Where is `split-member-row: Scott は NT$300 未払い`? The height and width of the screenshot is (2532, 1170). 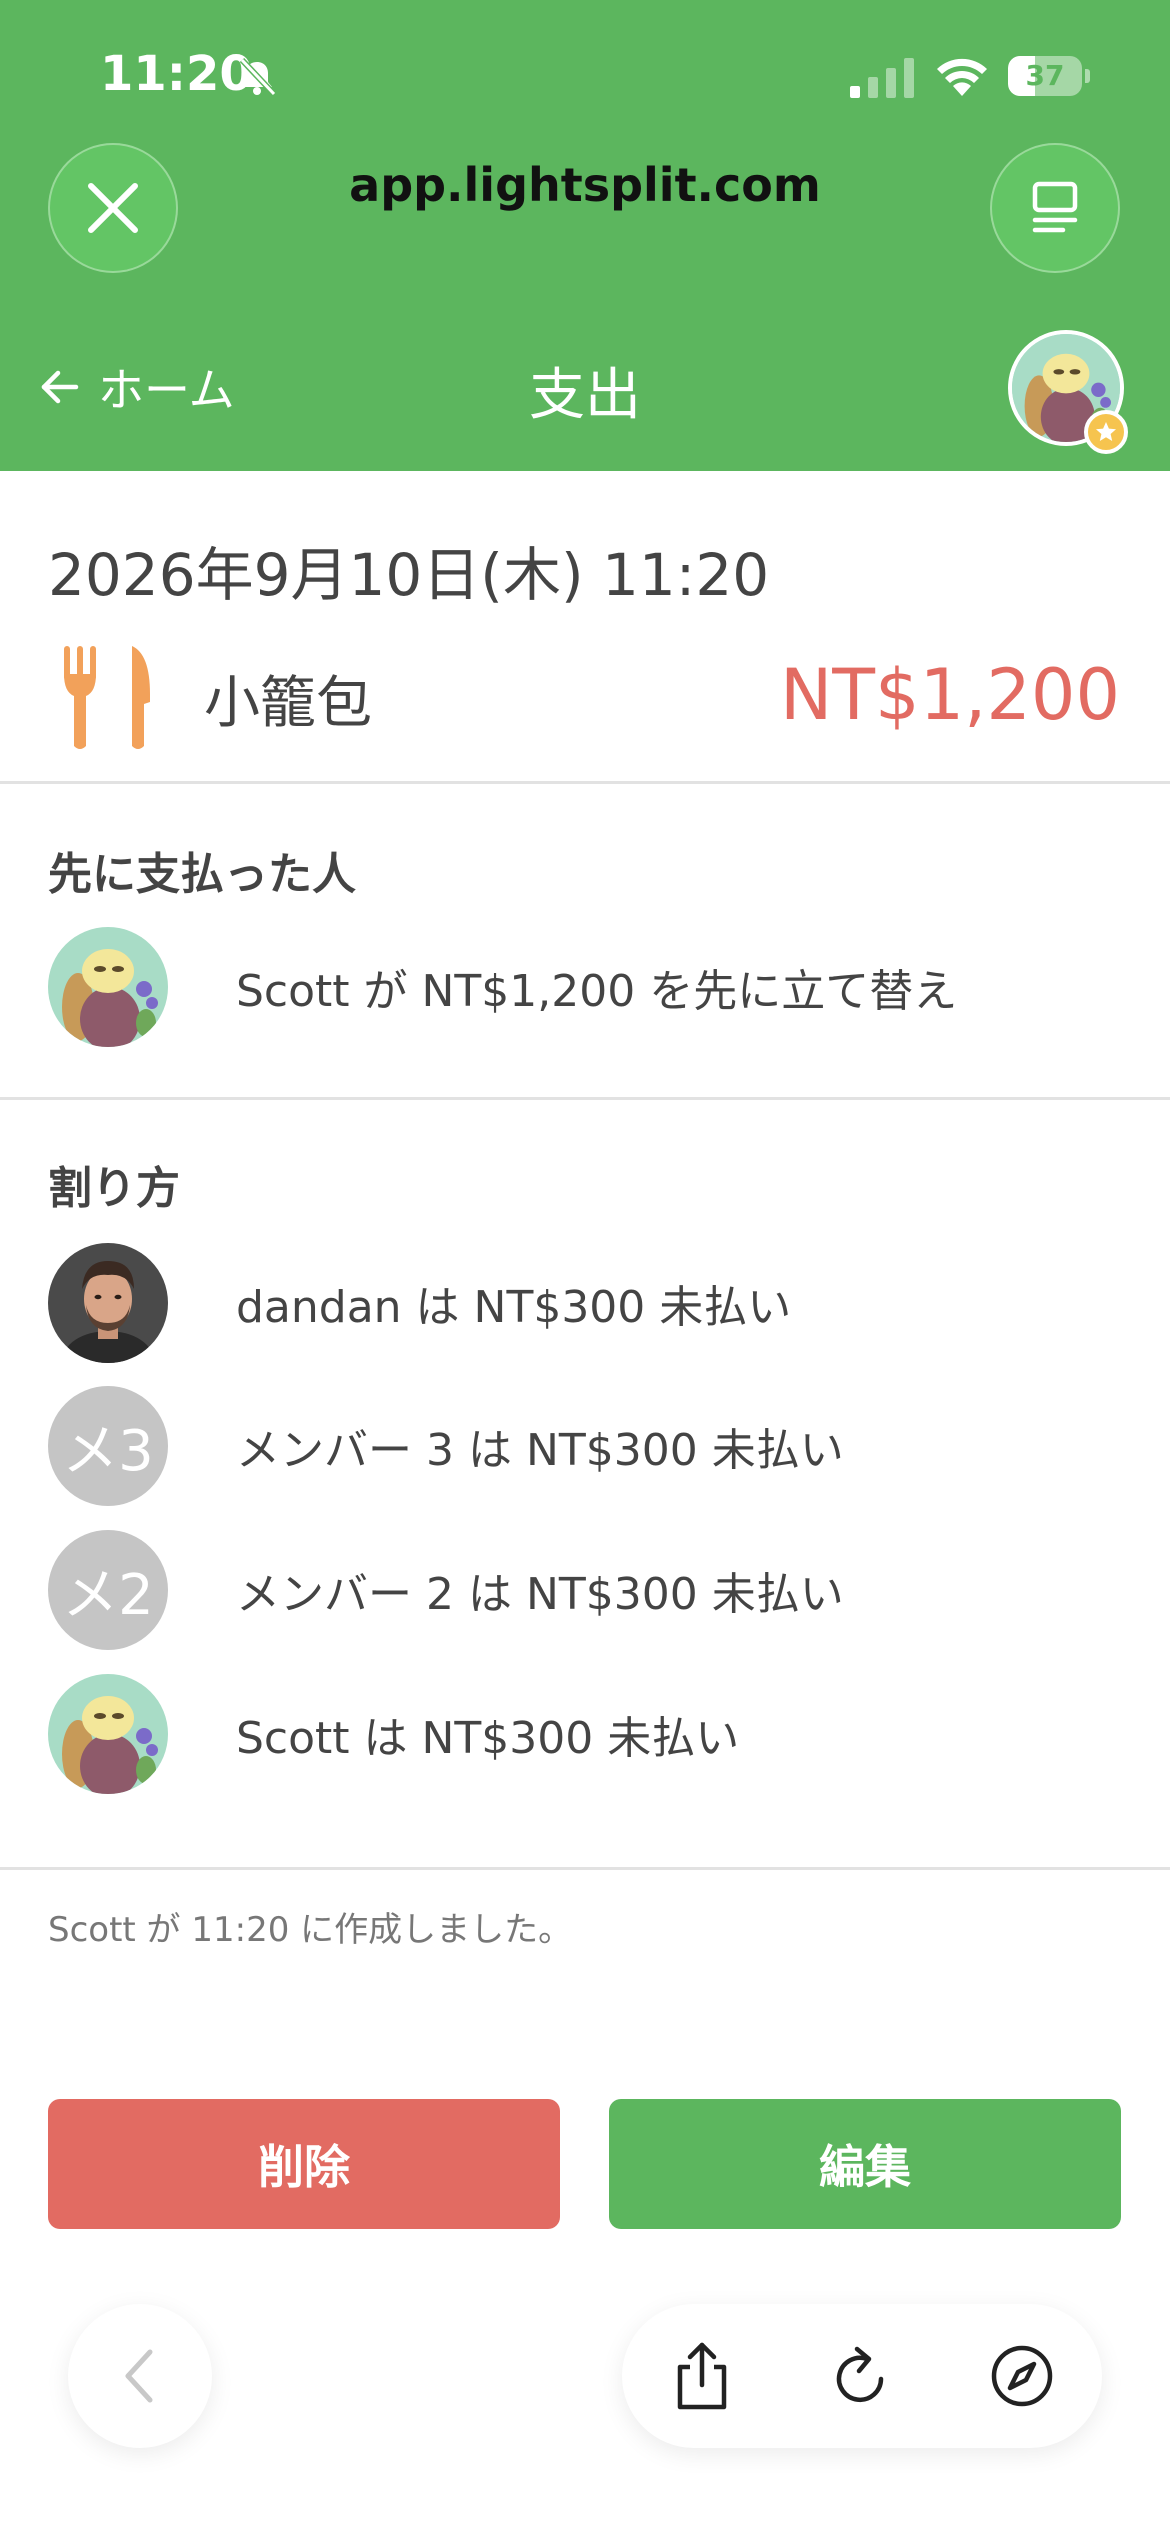
split-member-row: Scott は NT$300 未払い is located at coordinates (588, 1734).